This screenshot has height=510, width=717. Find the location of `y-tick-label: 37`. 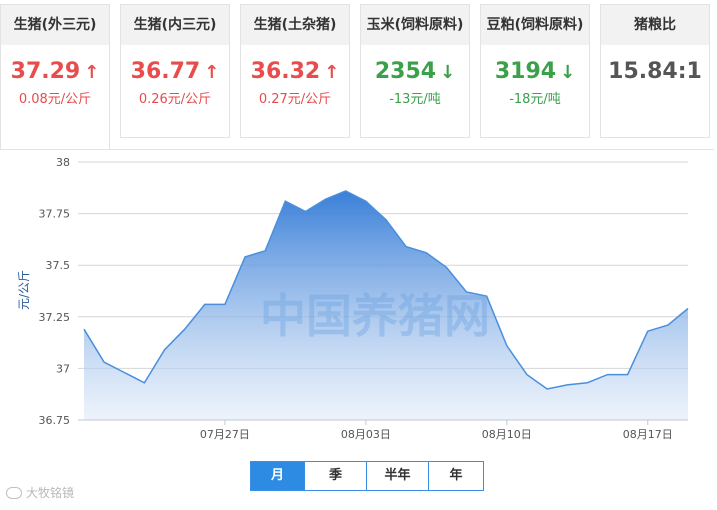

y-tick-label: 37 is located at coordinates (63, 368).